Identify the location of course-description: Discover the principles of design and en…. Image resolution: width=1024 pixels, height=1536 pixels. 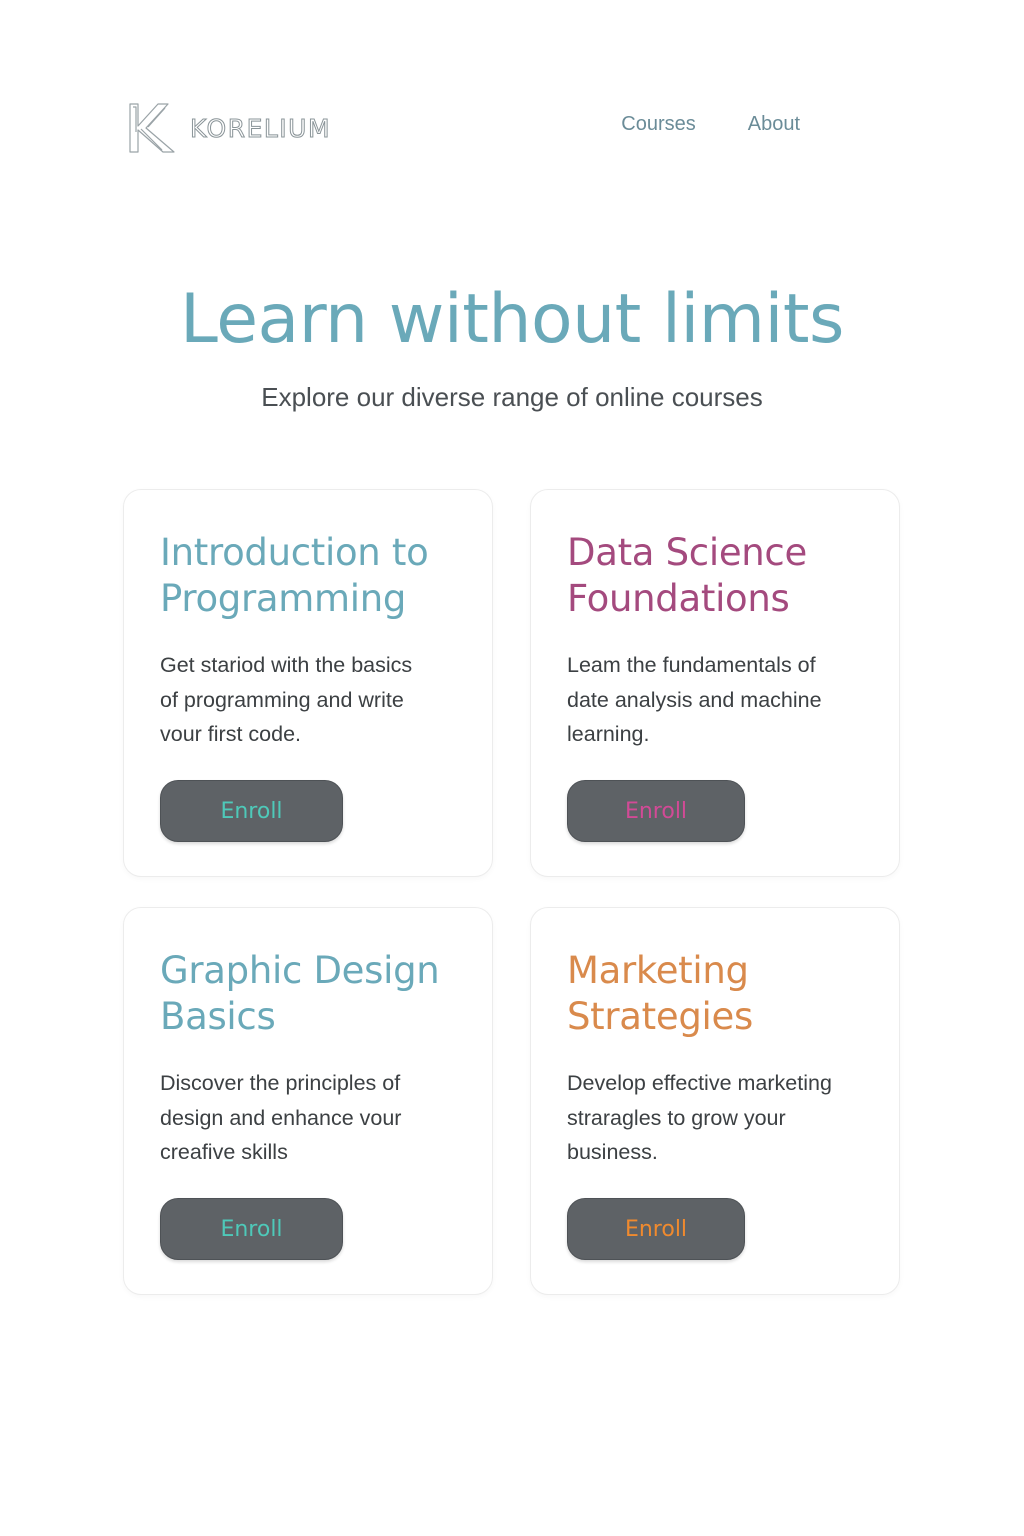
(308, 1118).